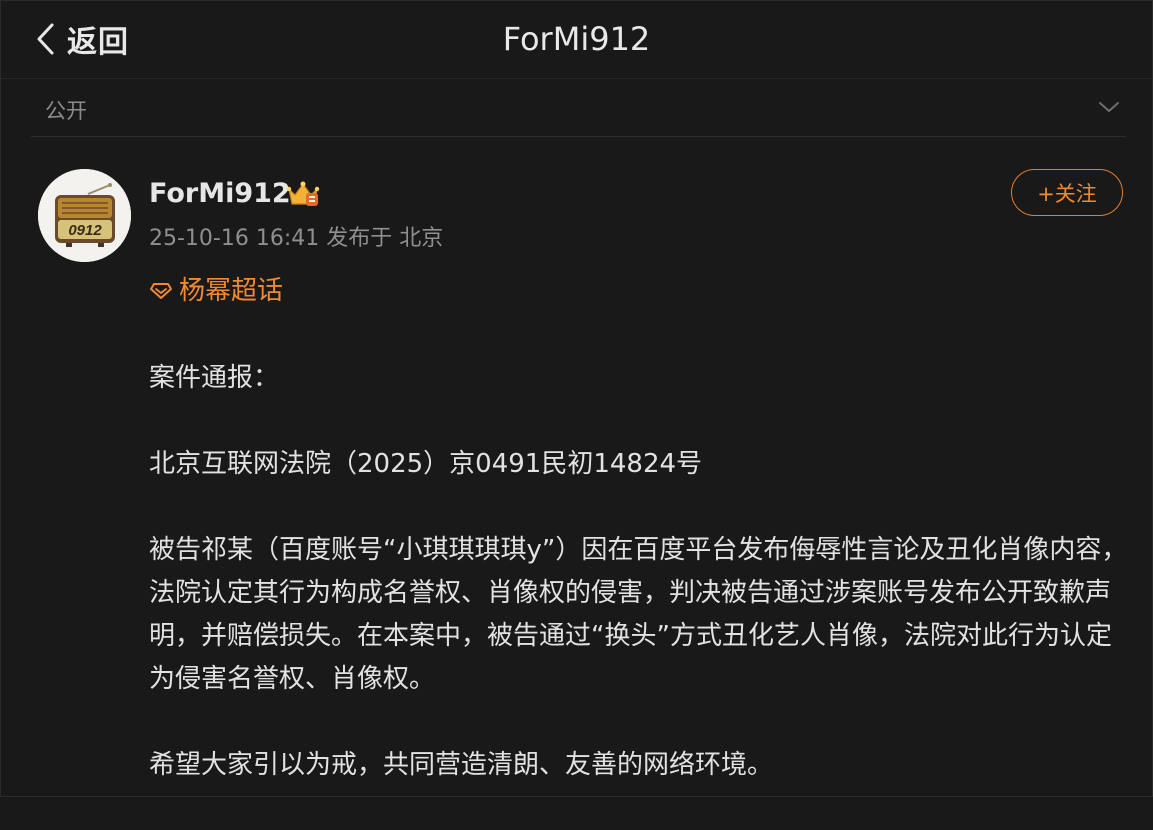 The width and height of the screenshot is (1153, 830). I want to click on topic-label: 杨幂超话, so click(231, 291).